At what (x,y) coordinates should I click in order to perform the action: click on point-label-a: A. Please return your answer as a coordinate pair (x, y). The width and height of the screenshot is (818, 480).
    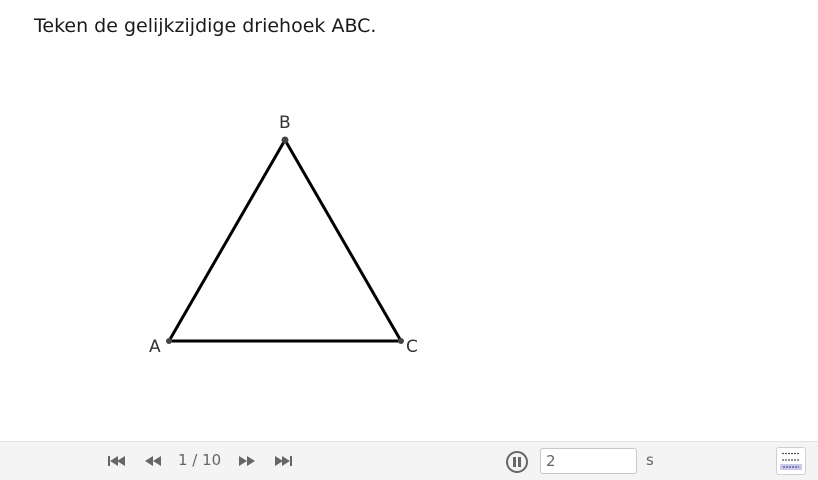
    Looking at the image, I should click on (155, 347).